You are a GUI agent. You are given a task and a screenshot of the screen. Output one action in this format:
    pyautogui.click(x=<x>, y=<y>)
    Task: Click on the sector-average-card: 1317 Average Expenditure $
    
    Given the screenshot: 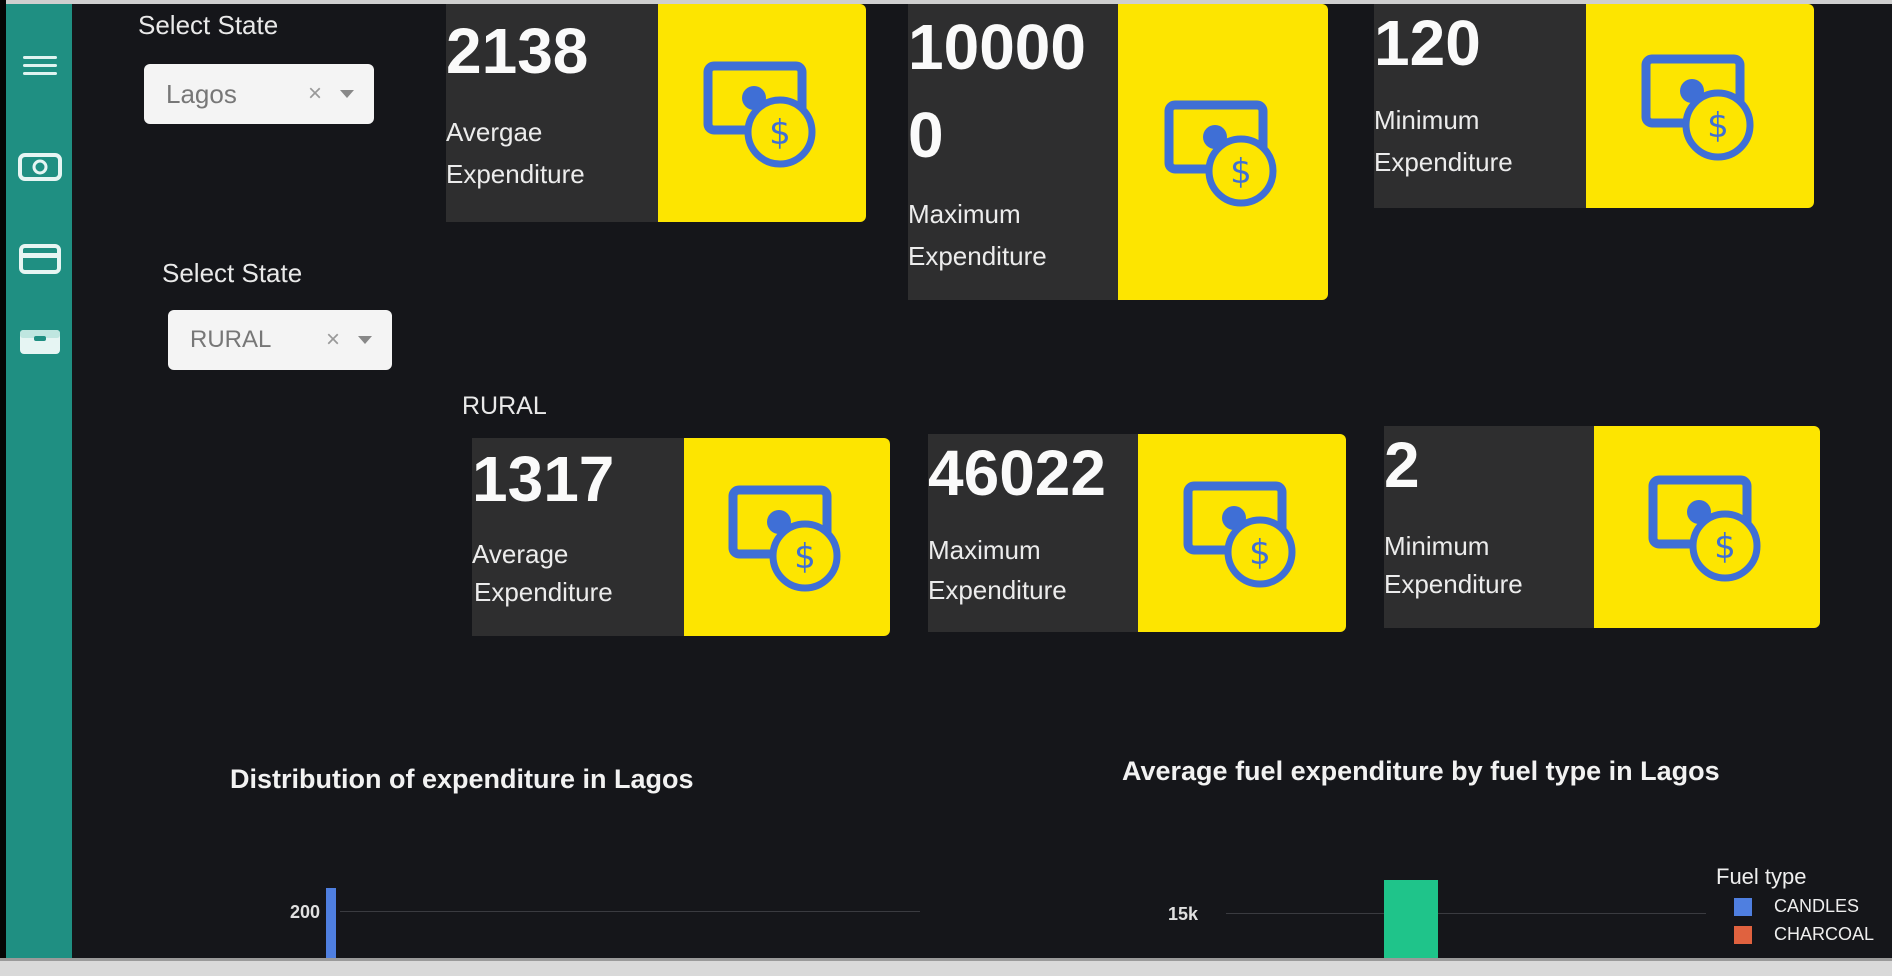 What is the action you would take?
    pyautogui.click(x=681, y=537)
    